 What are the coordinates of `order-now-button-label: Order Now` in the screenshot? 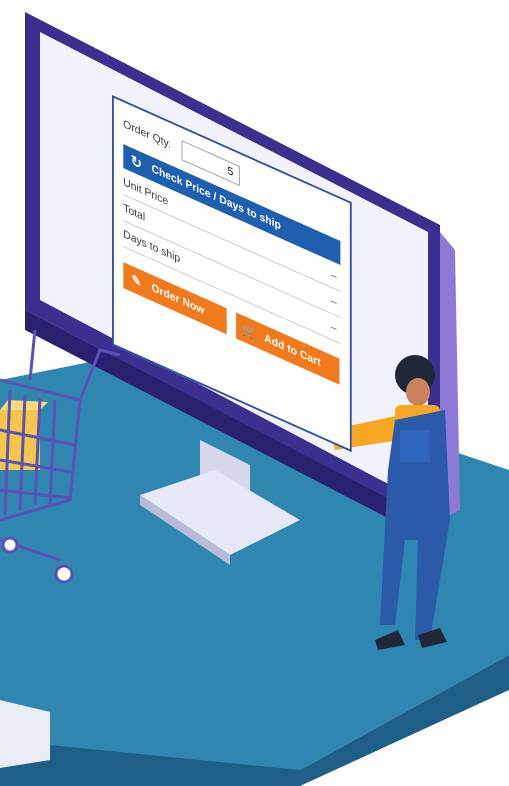 It's located at (178, 299).